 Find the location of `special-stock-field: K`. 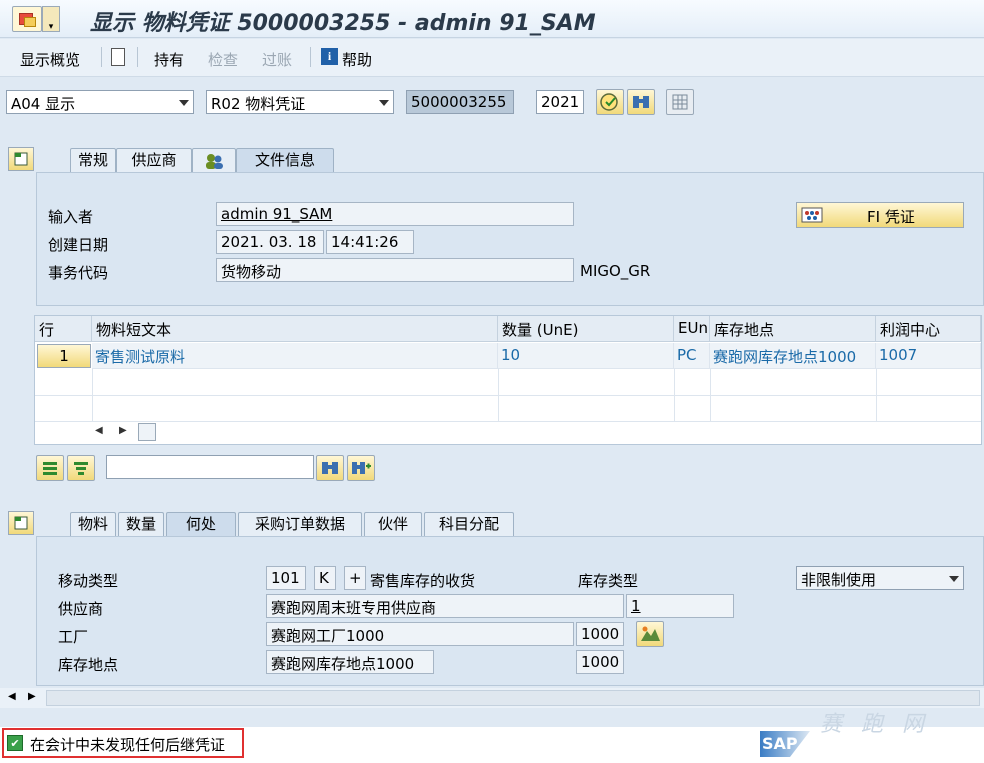

special-stock-field: K is located at coordinates (325, 578).